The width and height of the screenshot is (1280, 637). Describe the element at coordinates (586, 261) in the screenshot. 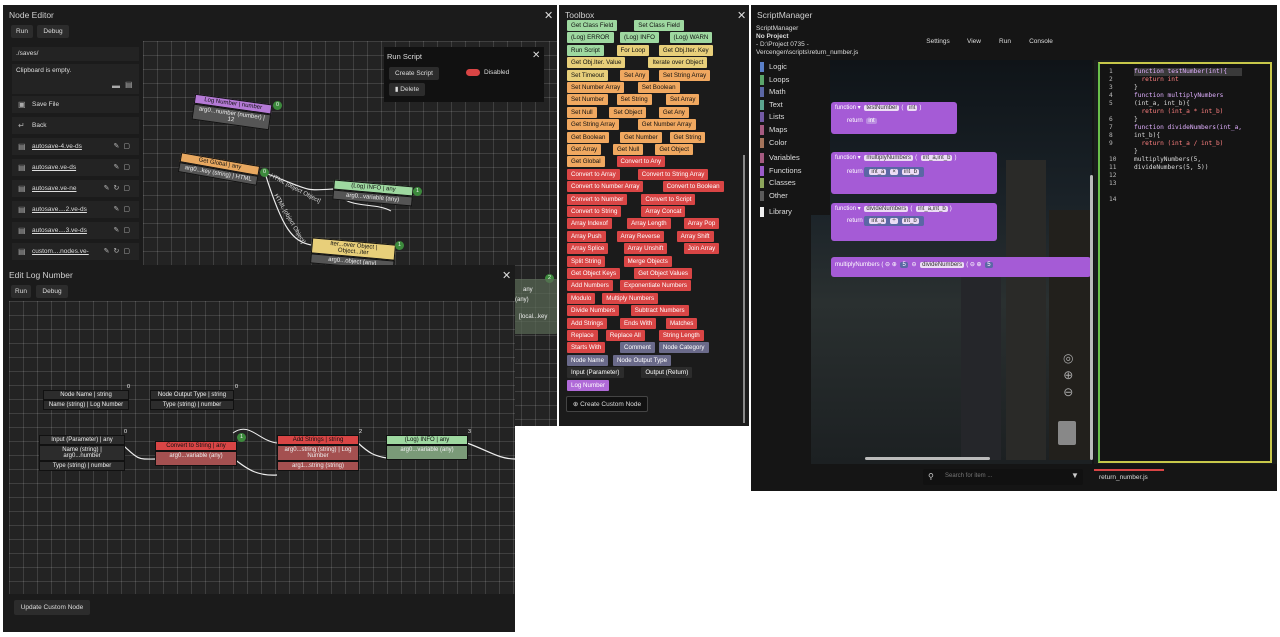

I see `toolbox-node-button: Split String` at that location.